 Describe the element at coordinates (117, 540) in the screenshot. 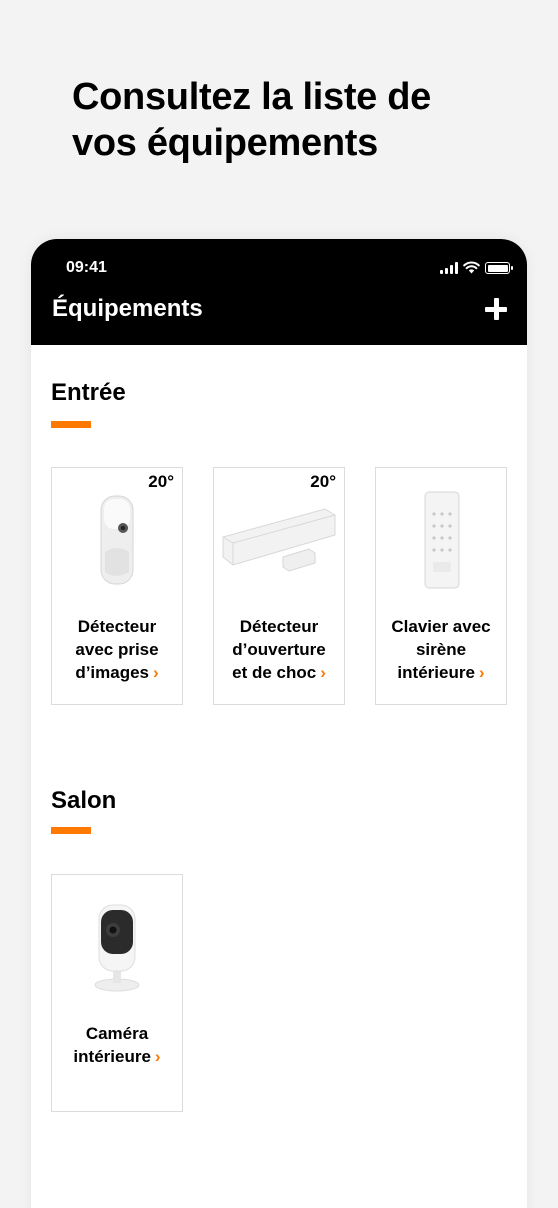

I see `image-detector-image` at that location.